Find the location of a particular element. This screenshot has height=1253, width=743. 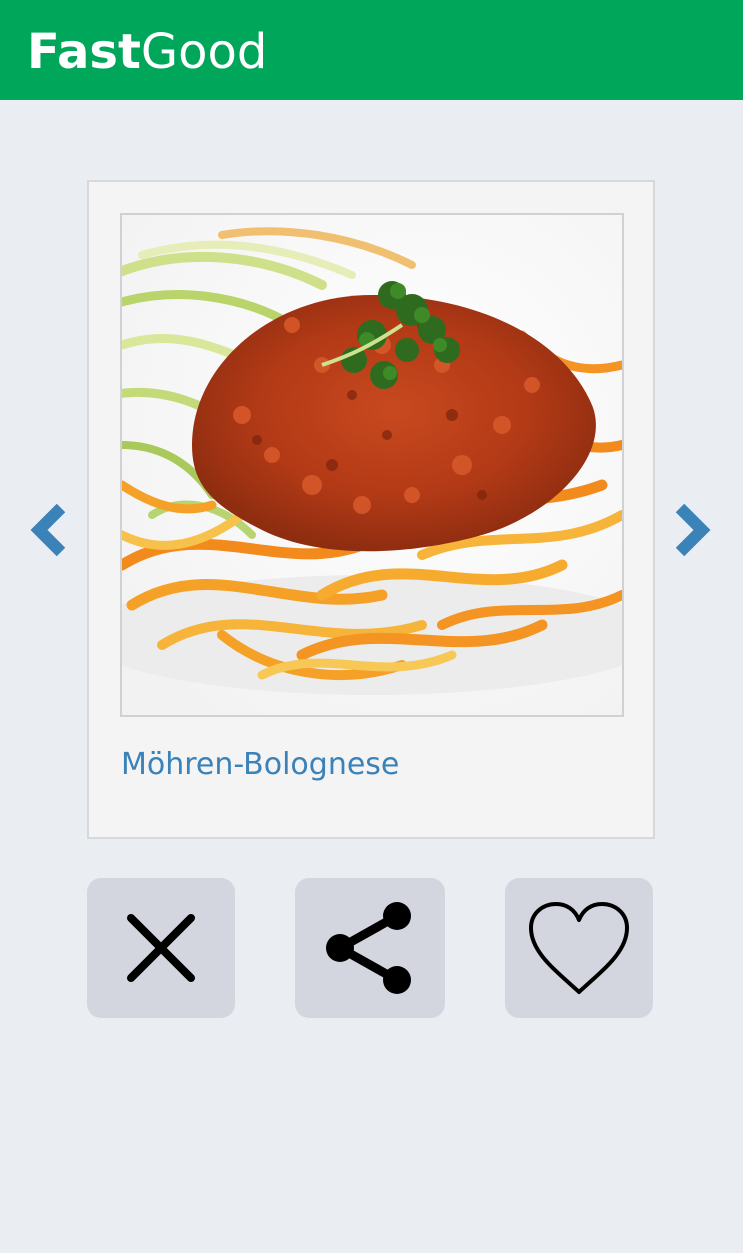

next-recipe-button is located at coordinates (694, 530).